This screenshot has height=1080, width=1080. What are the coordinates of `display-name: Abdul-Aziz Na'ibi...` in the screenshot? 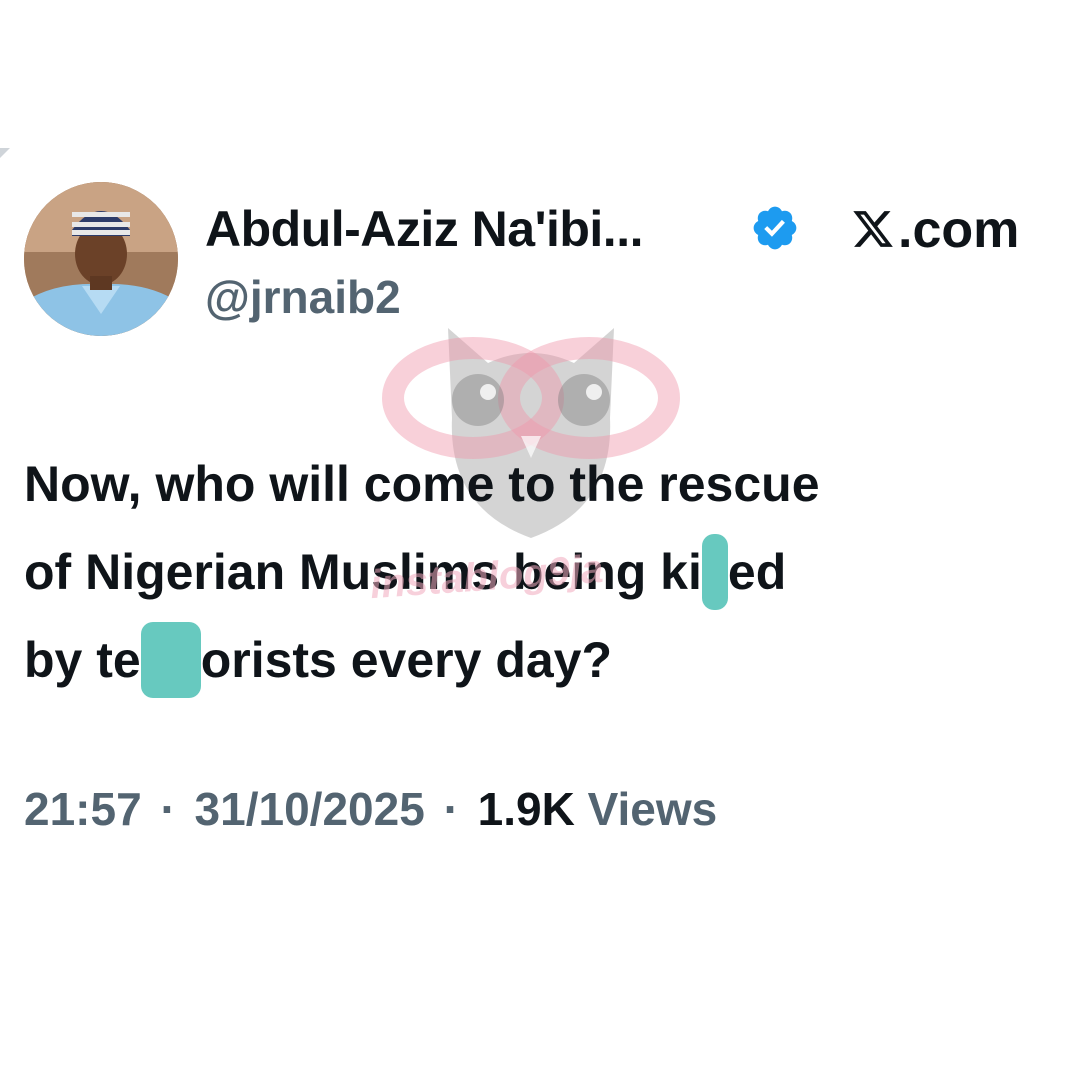 It's located at (424, 229).